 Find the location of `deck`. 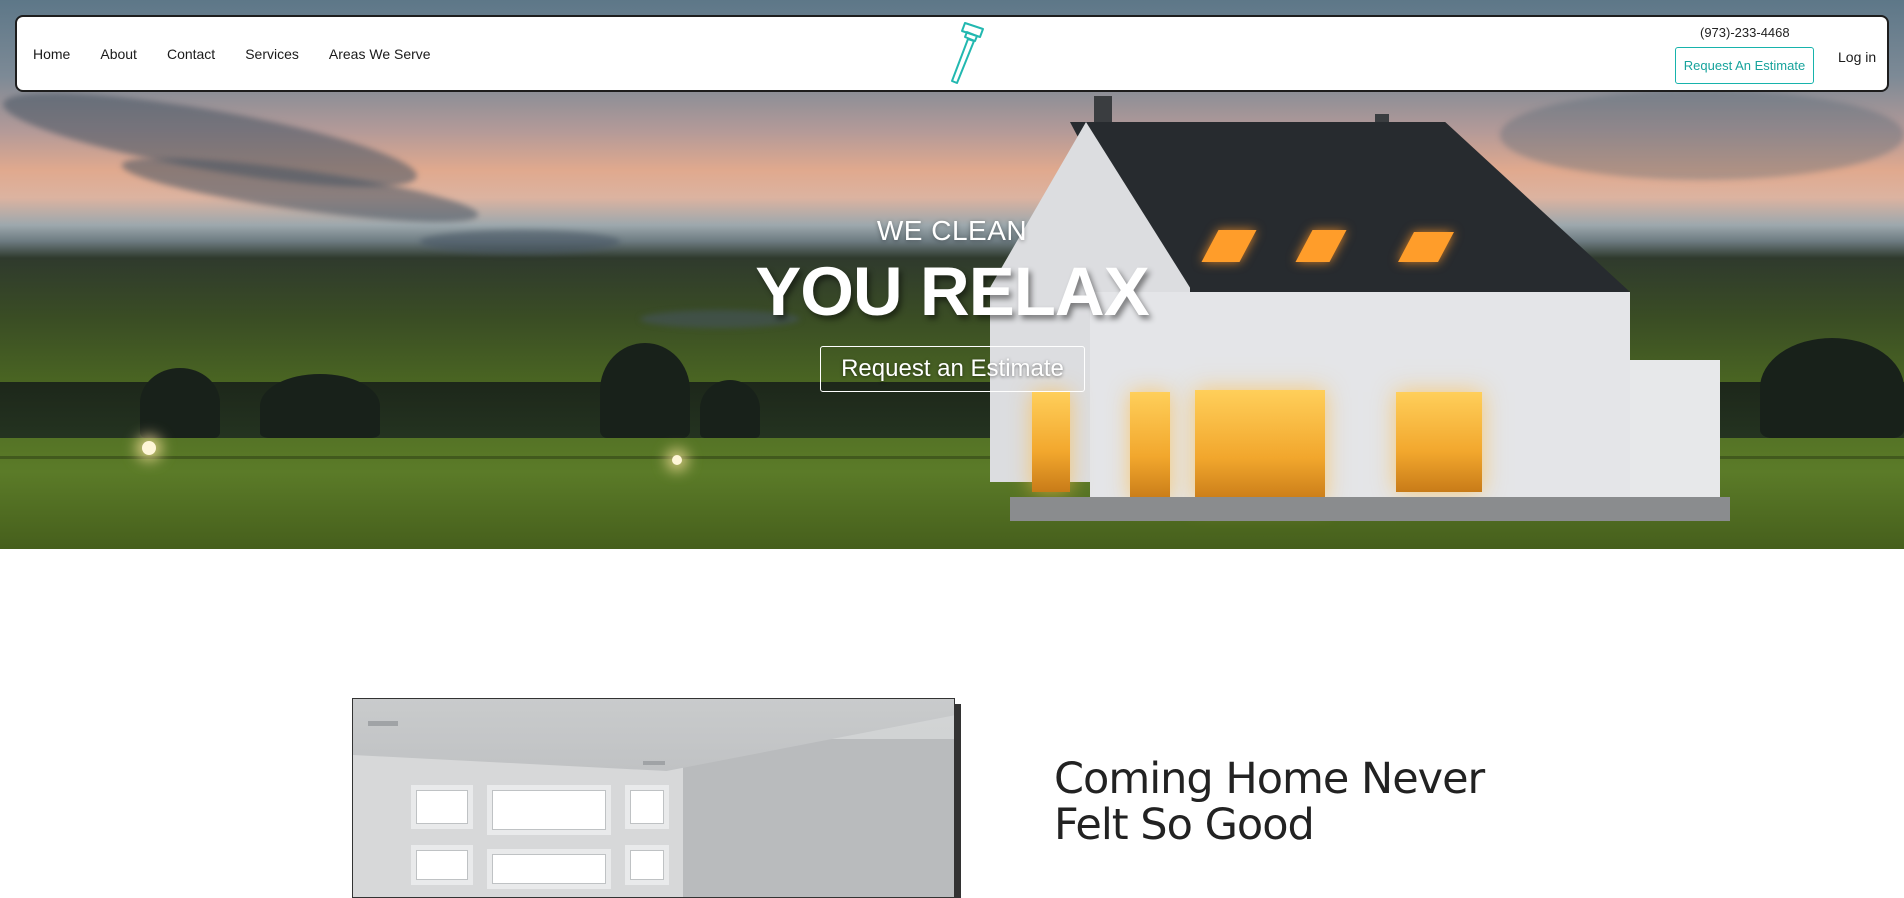

deck is located at coordinates (1370, 509).